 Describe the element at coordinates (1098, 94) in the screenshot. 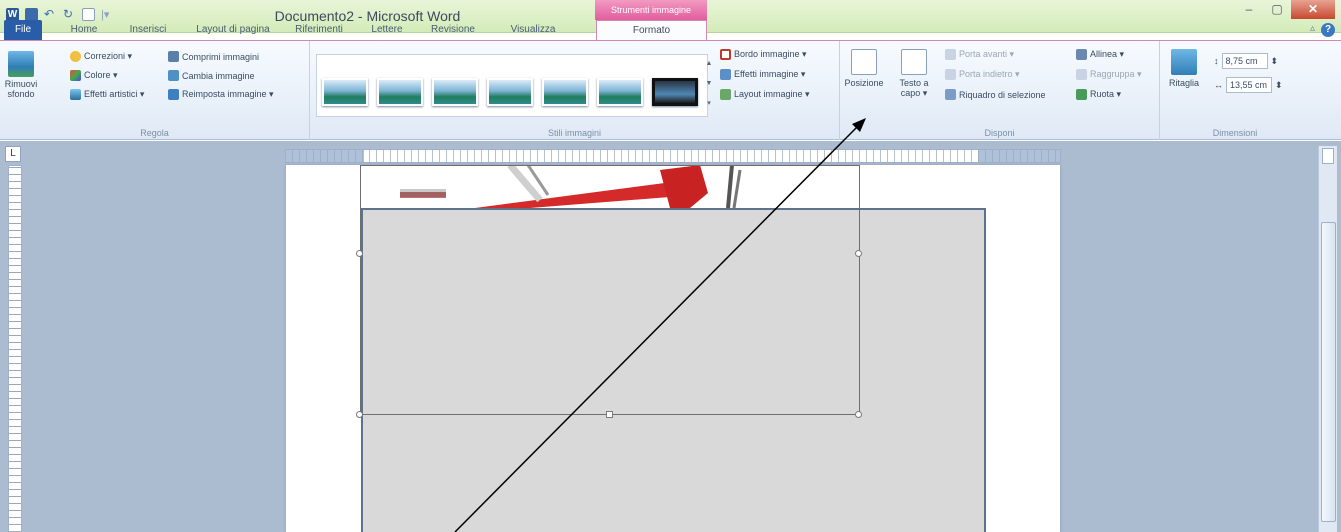

I see `rotate-button: Ruota ▾` at that location.